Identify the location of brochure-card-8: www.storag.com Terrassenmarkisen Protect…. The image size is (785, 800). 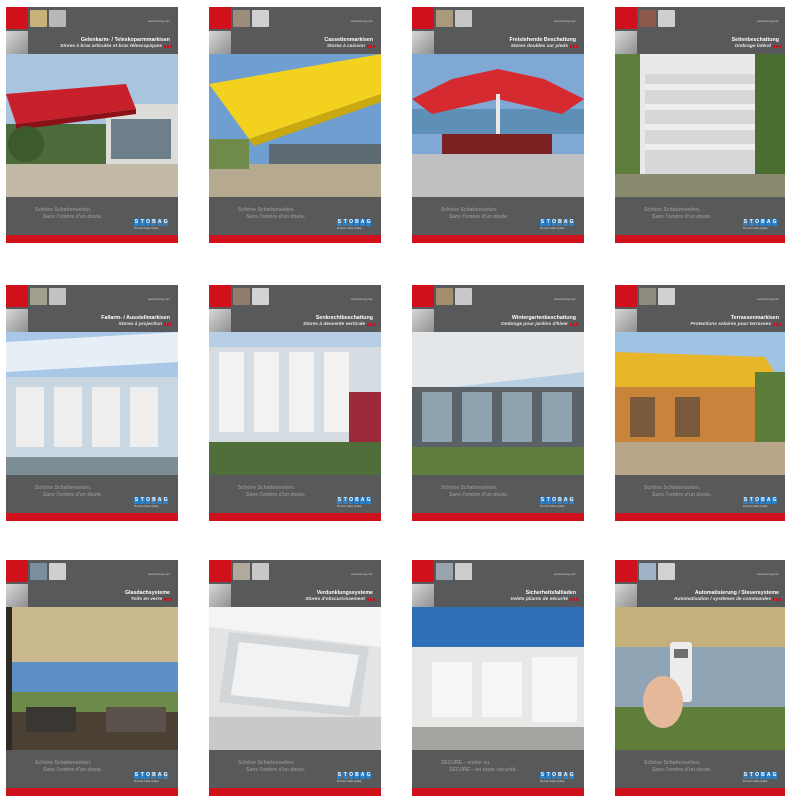
(700, 403).